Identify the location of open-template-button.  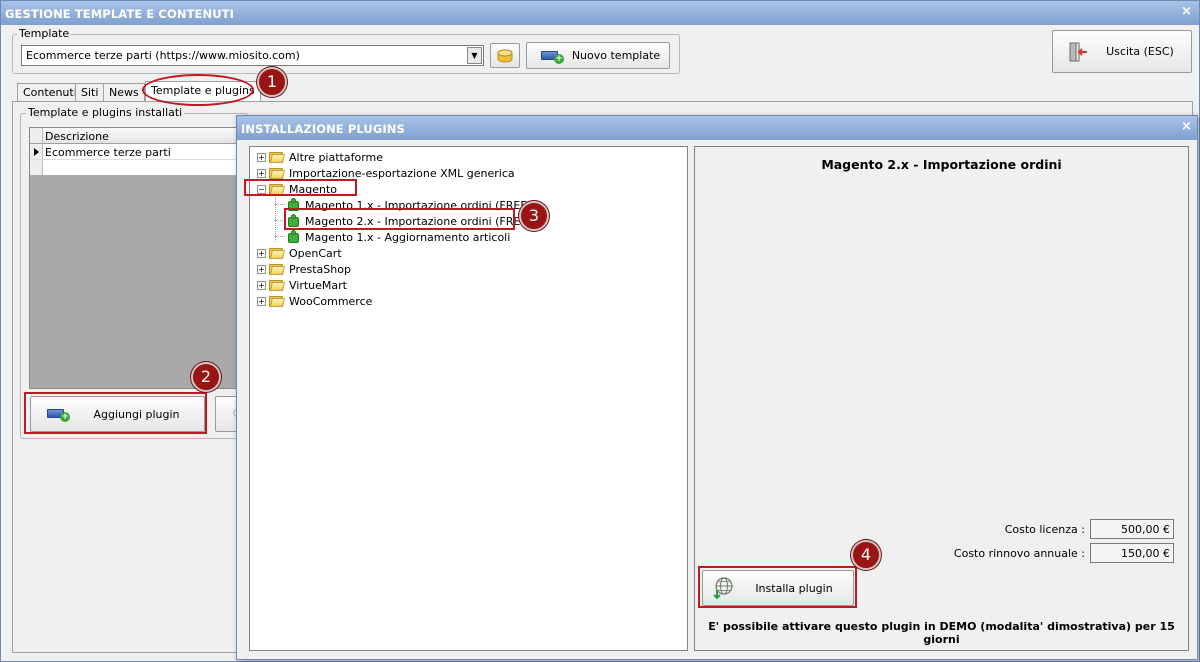
(505, 55).